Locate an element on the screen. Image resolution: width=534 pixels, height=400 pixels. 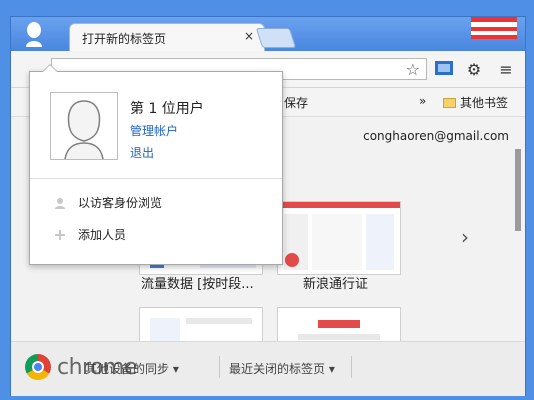
new-tab-button is located at coordinates (276, 38).